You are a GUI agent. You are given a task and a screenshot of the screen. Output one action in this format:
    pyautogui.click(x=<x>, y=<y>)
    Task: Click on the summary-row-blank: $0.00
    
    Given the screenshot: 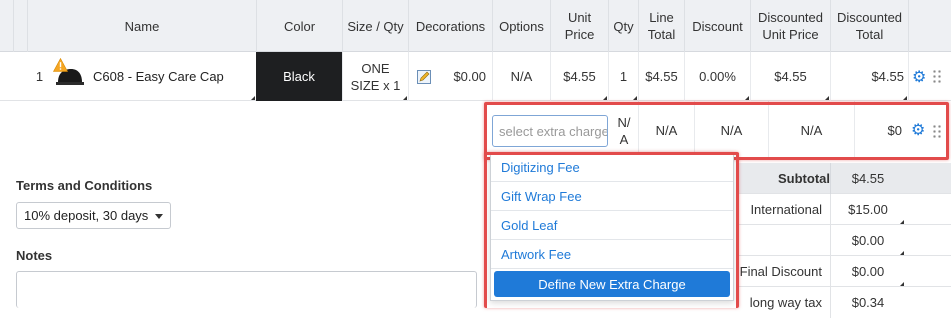 What is the action you would take?
    pyautogui.click(x=843, y=240)
    